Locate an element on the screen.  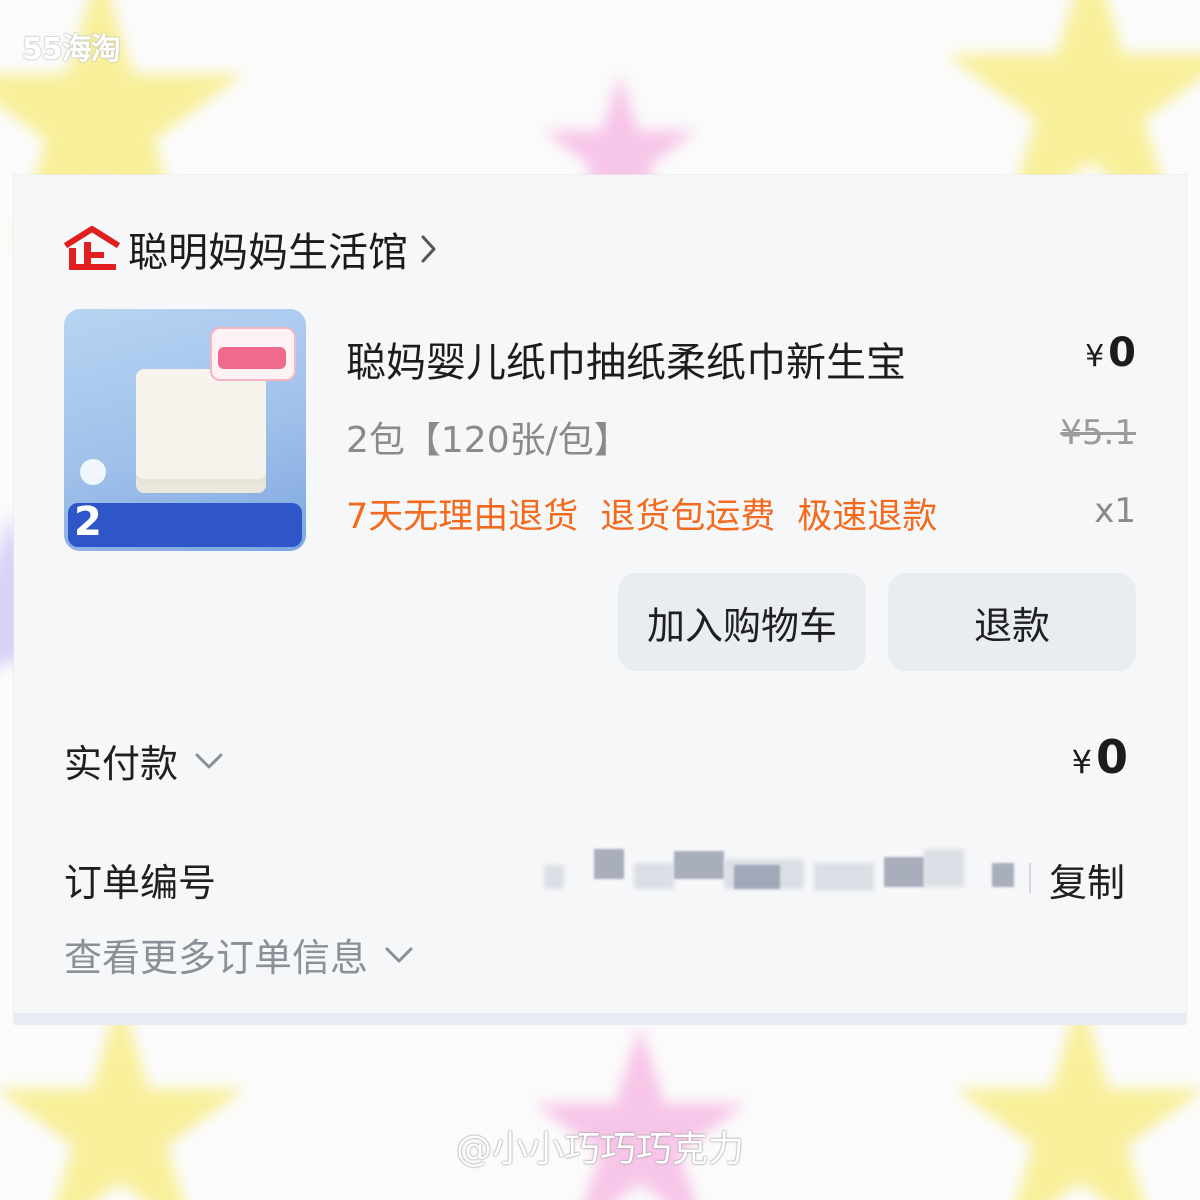
product-banner-graphic is located at coordinates (185, 525).